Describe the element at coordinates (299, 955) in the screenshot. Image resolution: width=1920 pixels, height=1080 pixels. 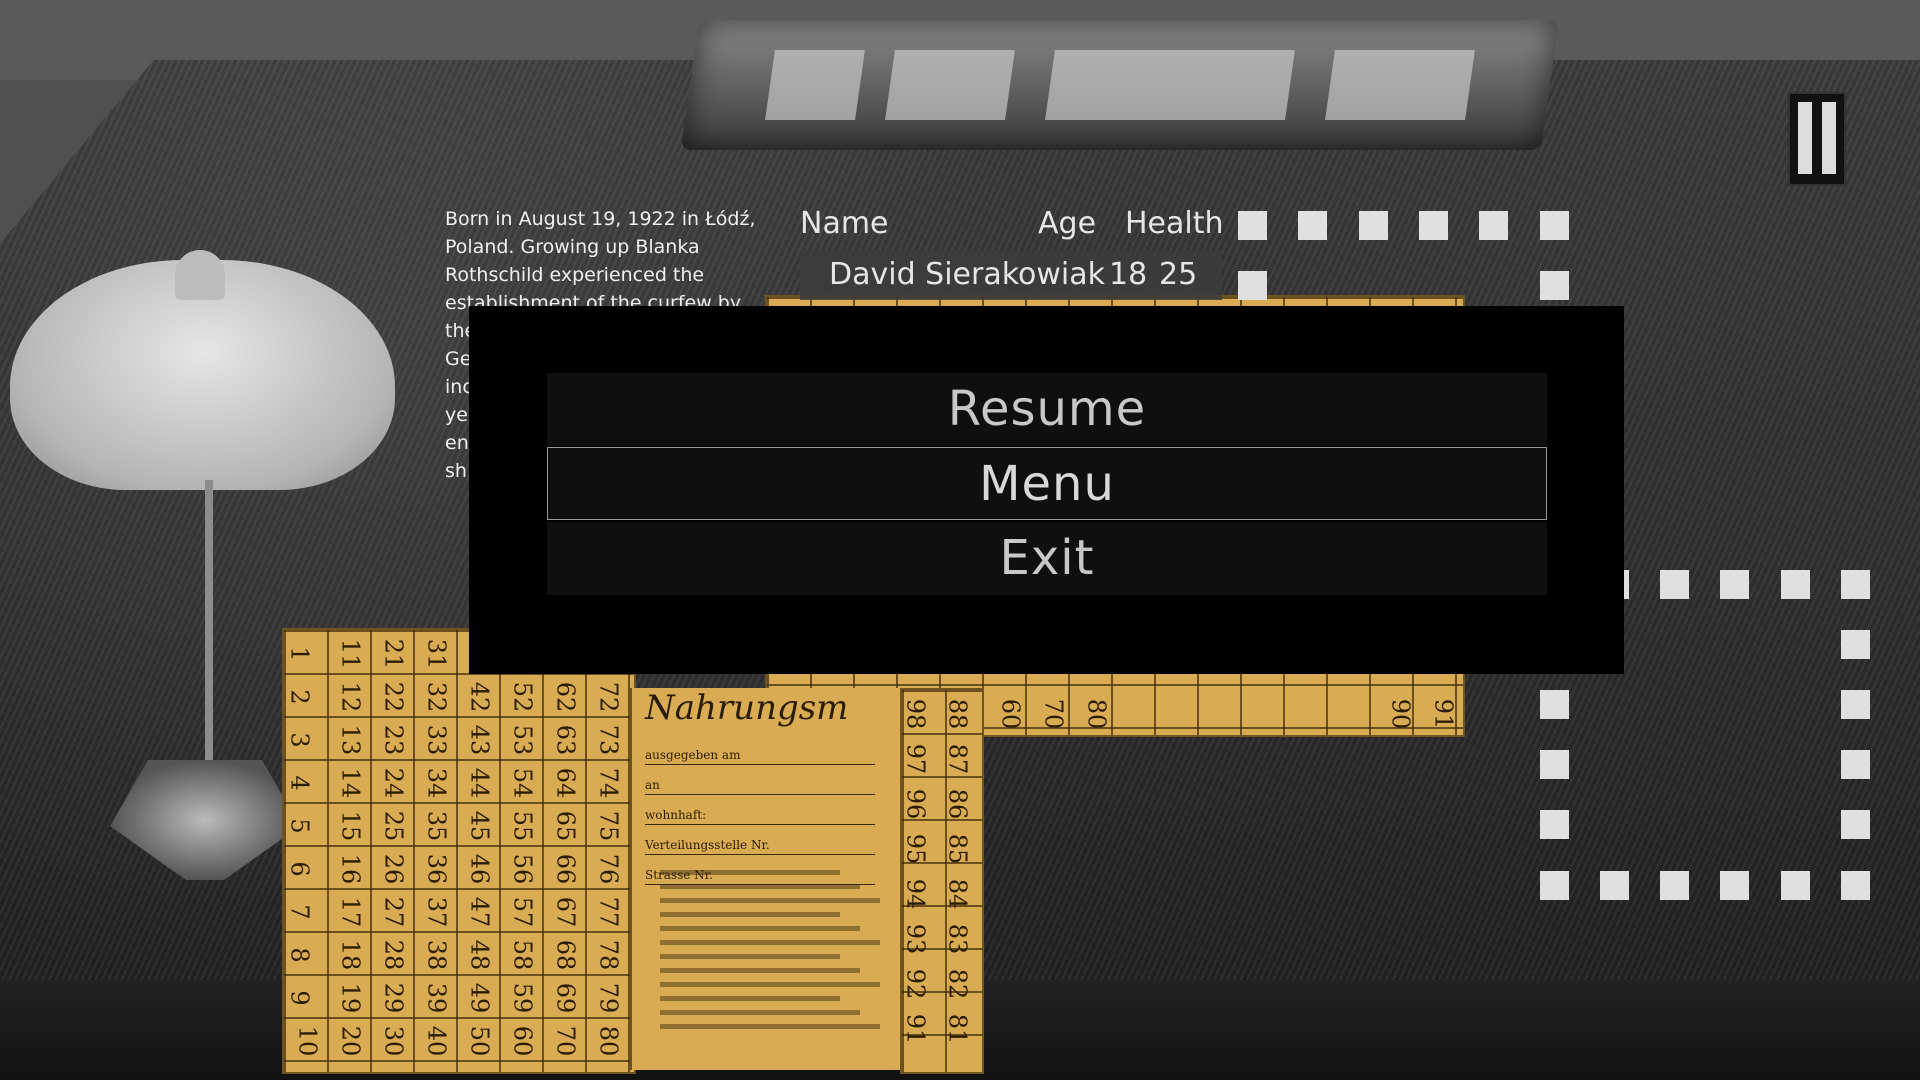
I see `ration-number: 8` at that location.